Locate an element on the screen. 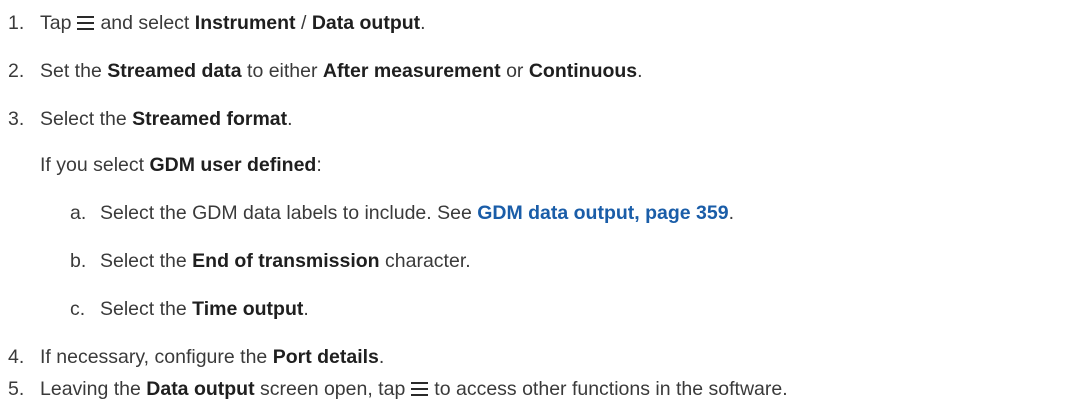 This screenshot has height=405, width=1081. step-1: Tap and select Instrument / Data output. is located at coordinates (233, 23).